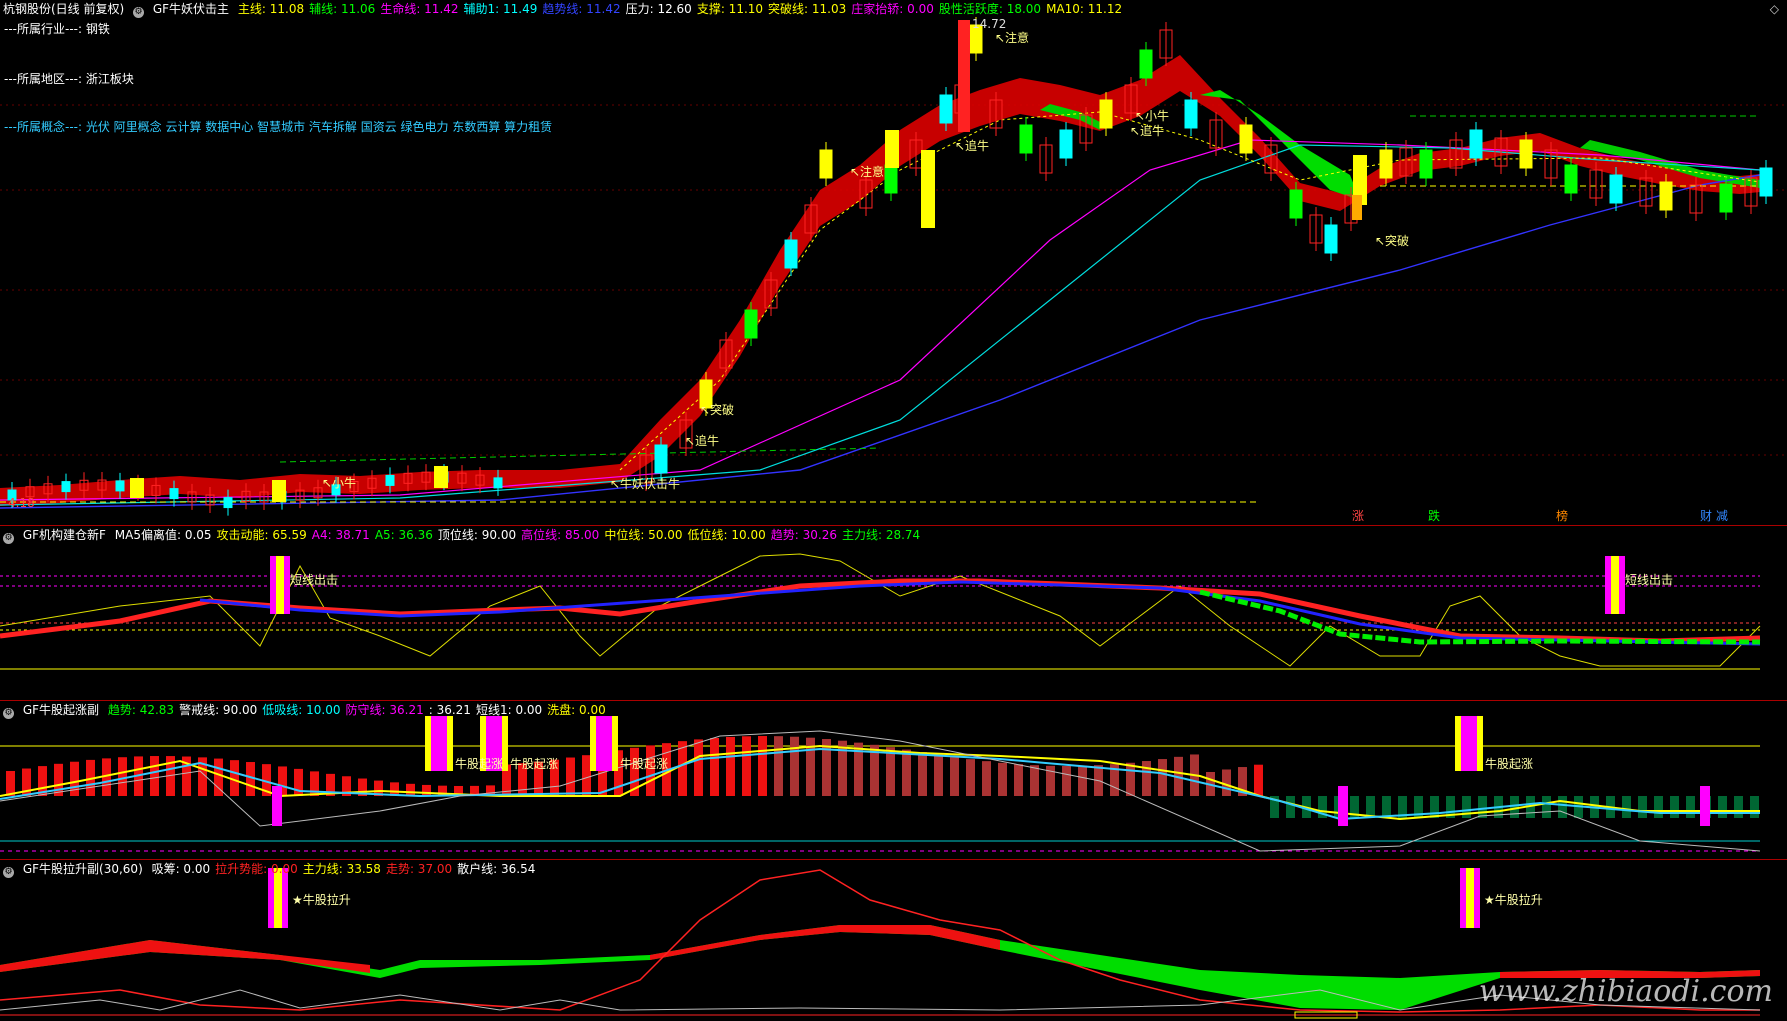 The height and width of the screenshot is (1021, 1787). What do you see at coordinates (21, 503) in the screenshot?
I see `price-low-label: 4.18` at bounding box center [21, 503].